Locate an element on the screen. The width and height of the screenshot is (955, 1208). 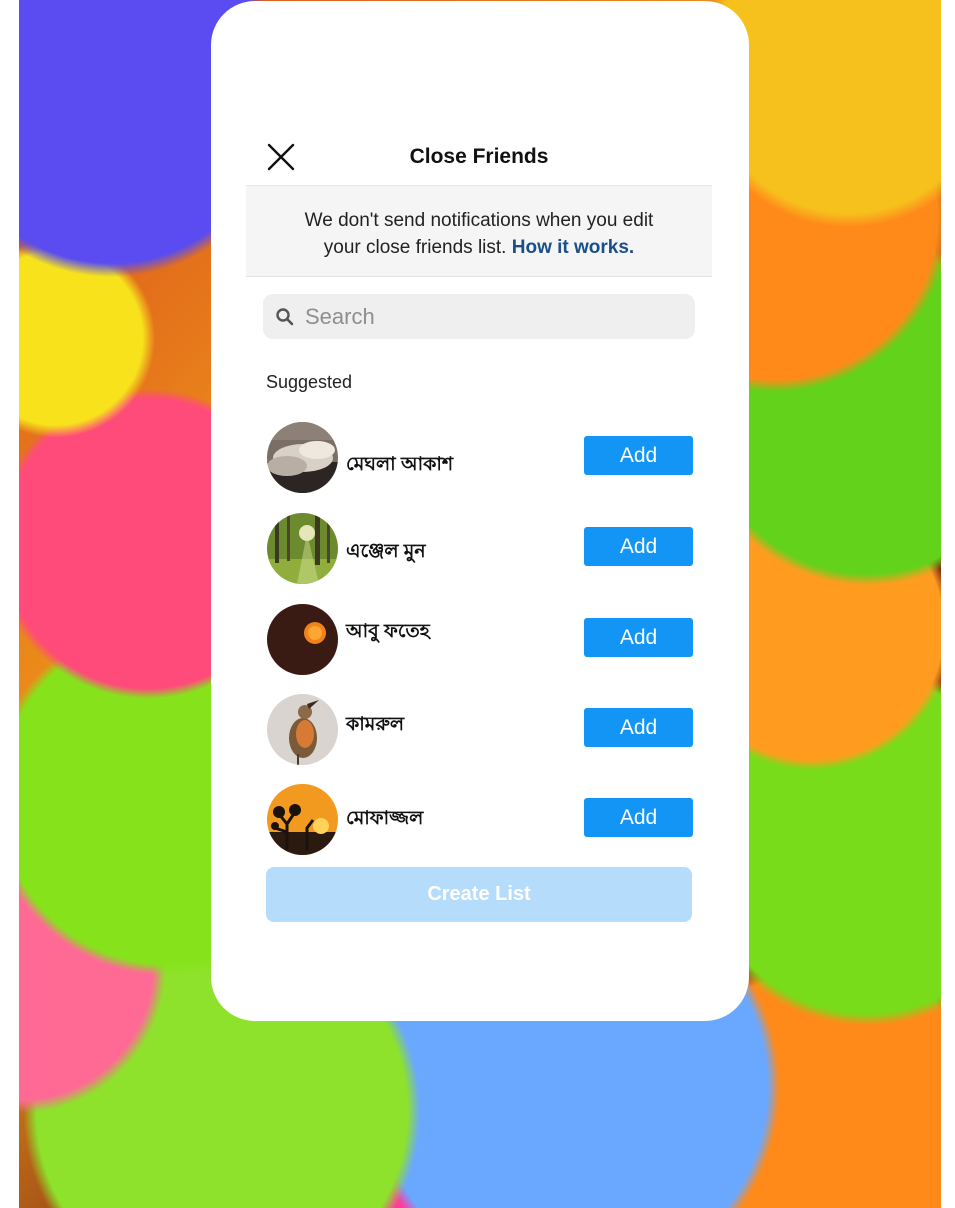
list-item: মোফাজ্জল Add is located at coordinates (480, 820).